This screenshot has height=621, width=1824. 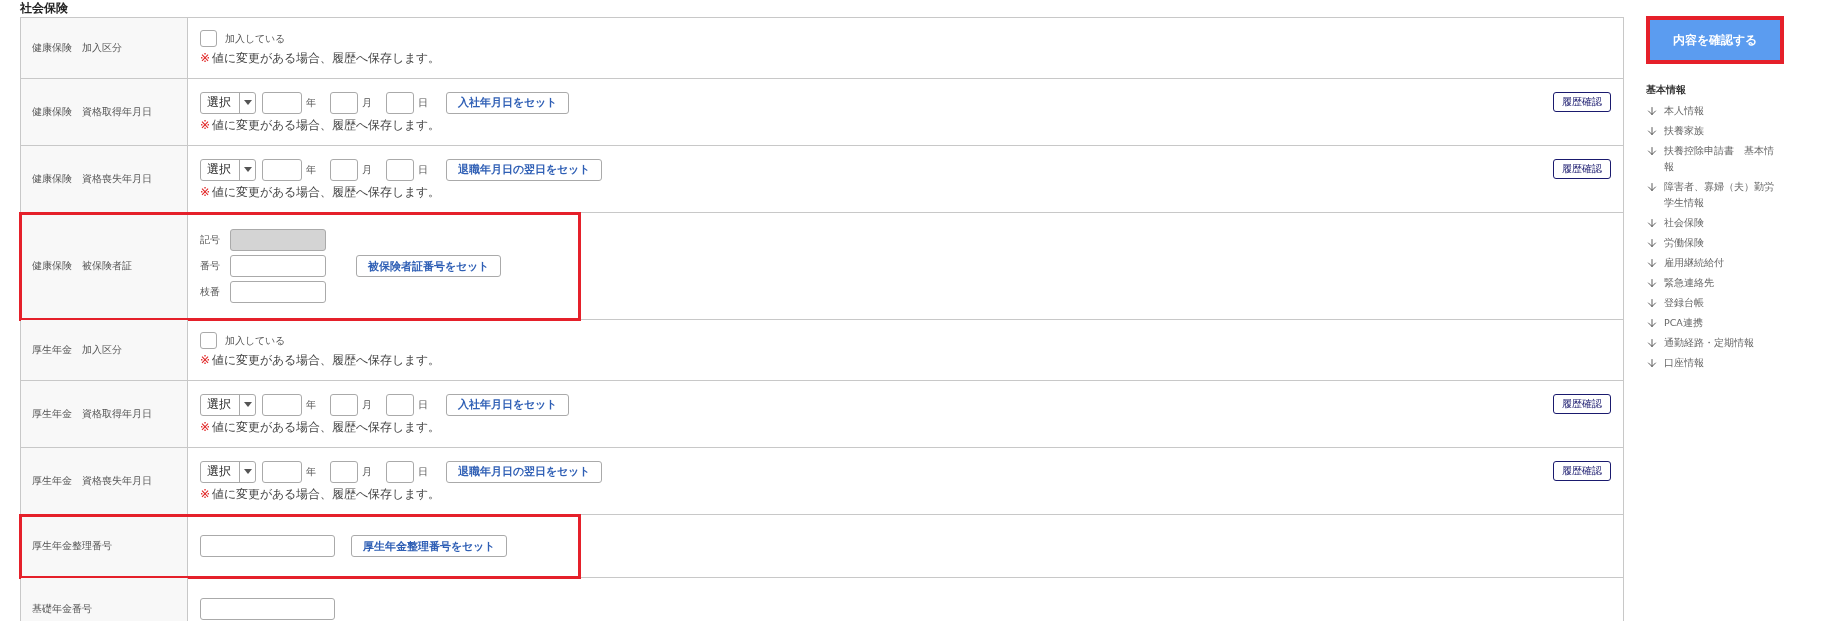 What do you see at coordinates (1666, 90) in the screenshot?
I see `nav-heading: 基本情報` at bounding box center [1666, 90].